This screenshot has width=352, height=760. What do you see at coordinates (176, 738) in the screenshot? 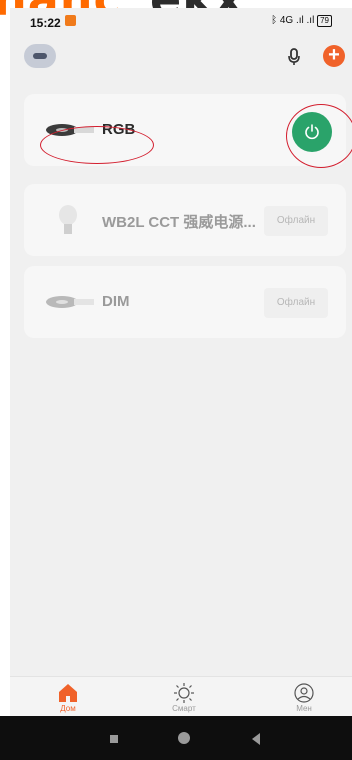
I see `system-nav-bar` at bounding box center [176, 738].